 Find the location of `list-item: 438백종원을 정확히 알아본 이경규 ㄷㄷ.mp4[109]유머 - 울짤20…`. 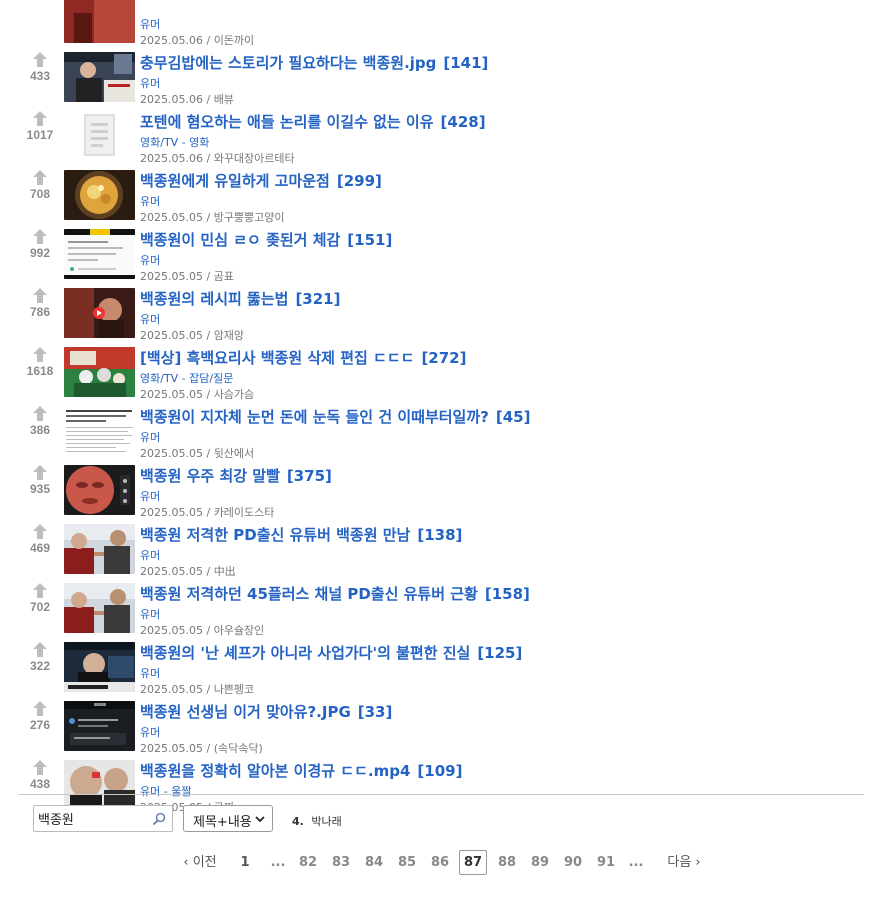

list-item: 438백종원을 정확히 알아본 이경규 ㄷㄷ.mp4[109]유머 - 울짤20… is located at coordinates (436, 781).